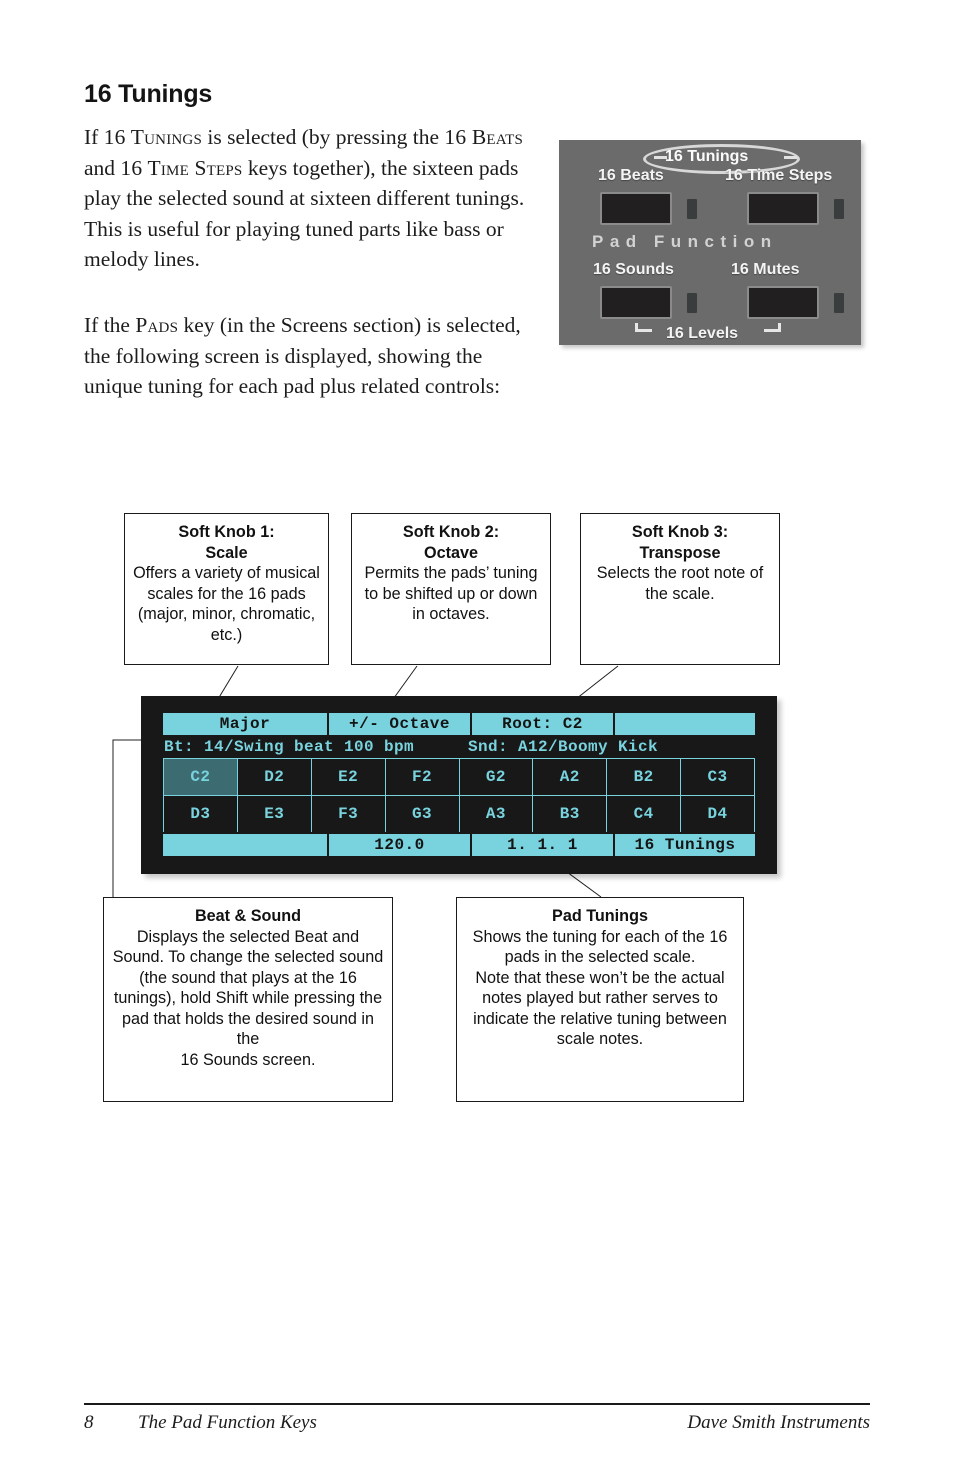 The image size is (954, 1475). I want to click on lcd-status-bar: 120.0 1. 1. 1 16 Tunings, so click(459, 845).